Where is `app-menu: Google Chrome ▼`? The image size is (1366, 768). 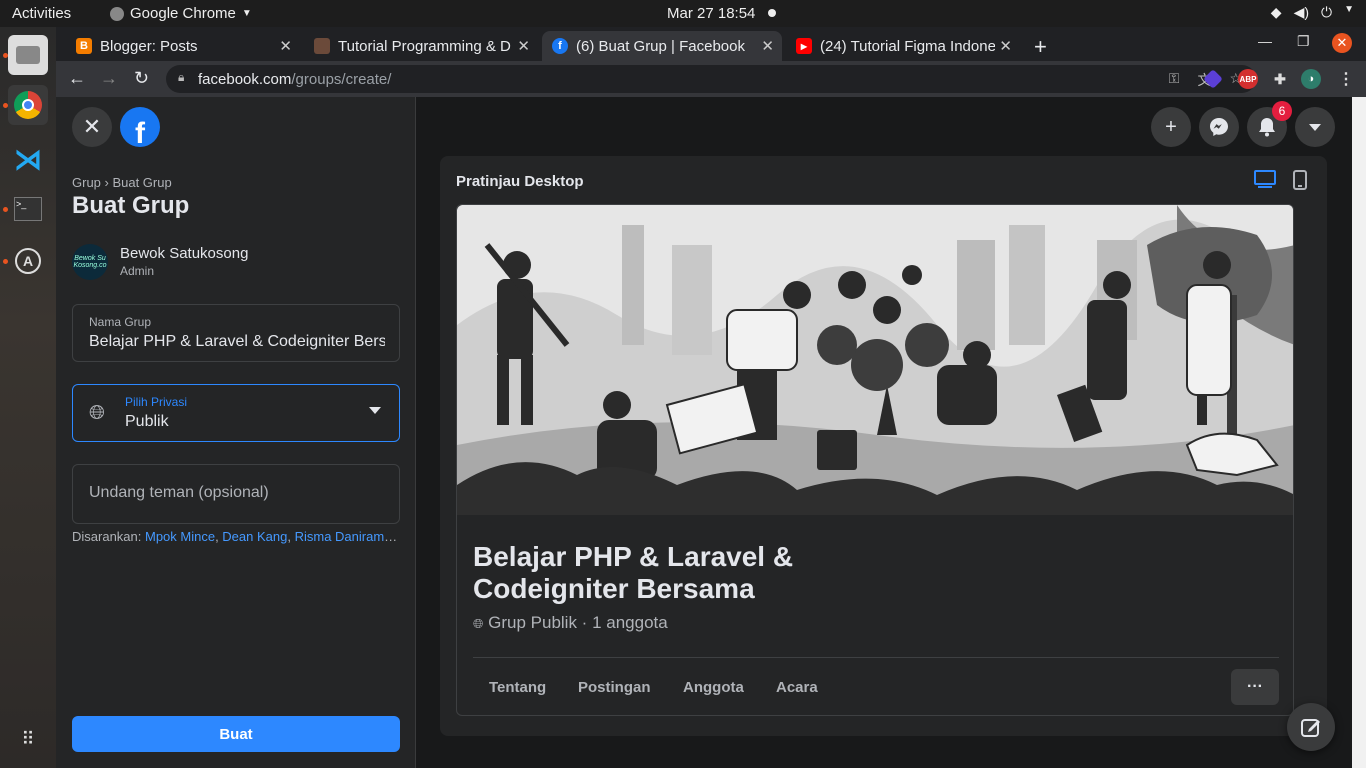 app-menu: Google Chrome ▼ is located at coordinates (181, 13).